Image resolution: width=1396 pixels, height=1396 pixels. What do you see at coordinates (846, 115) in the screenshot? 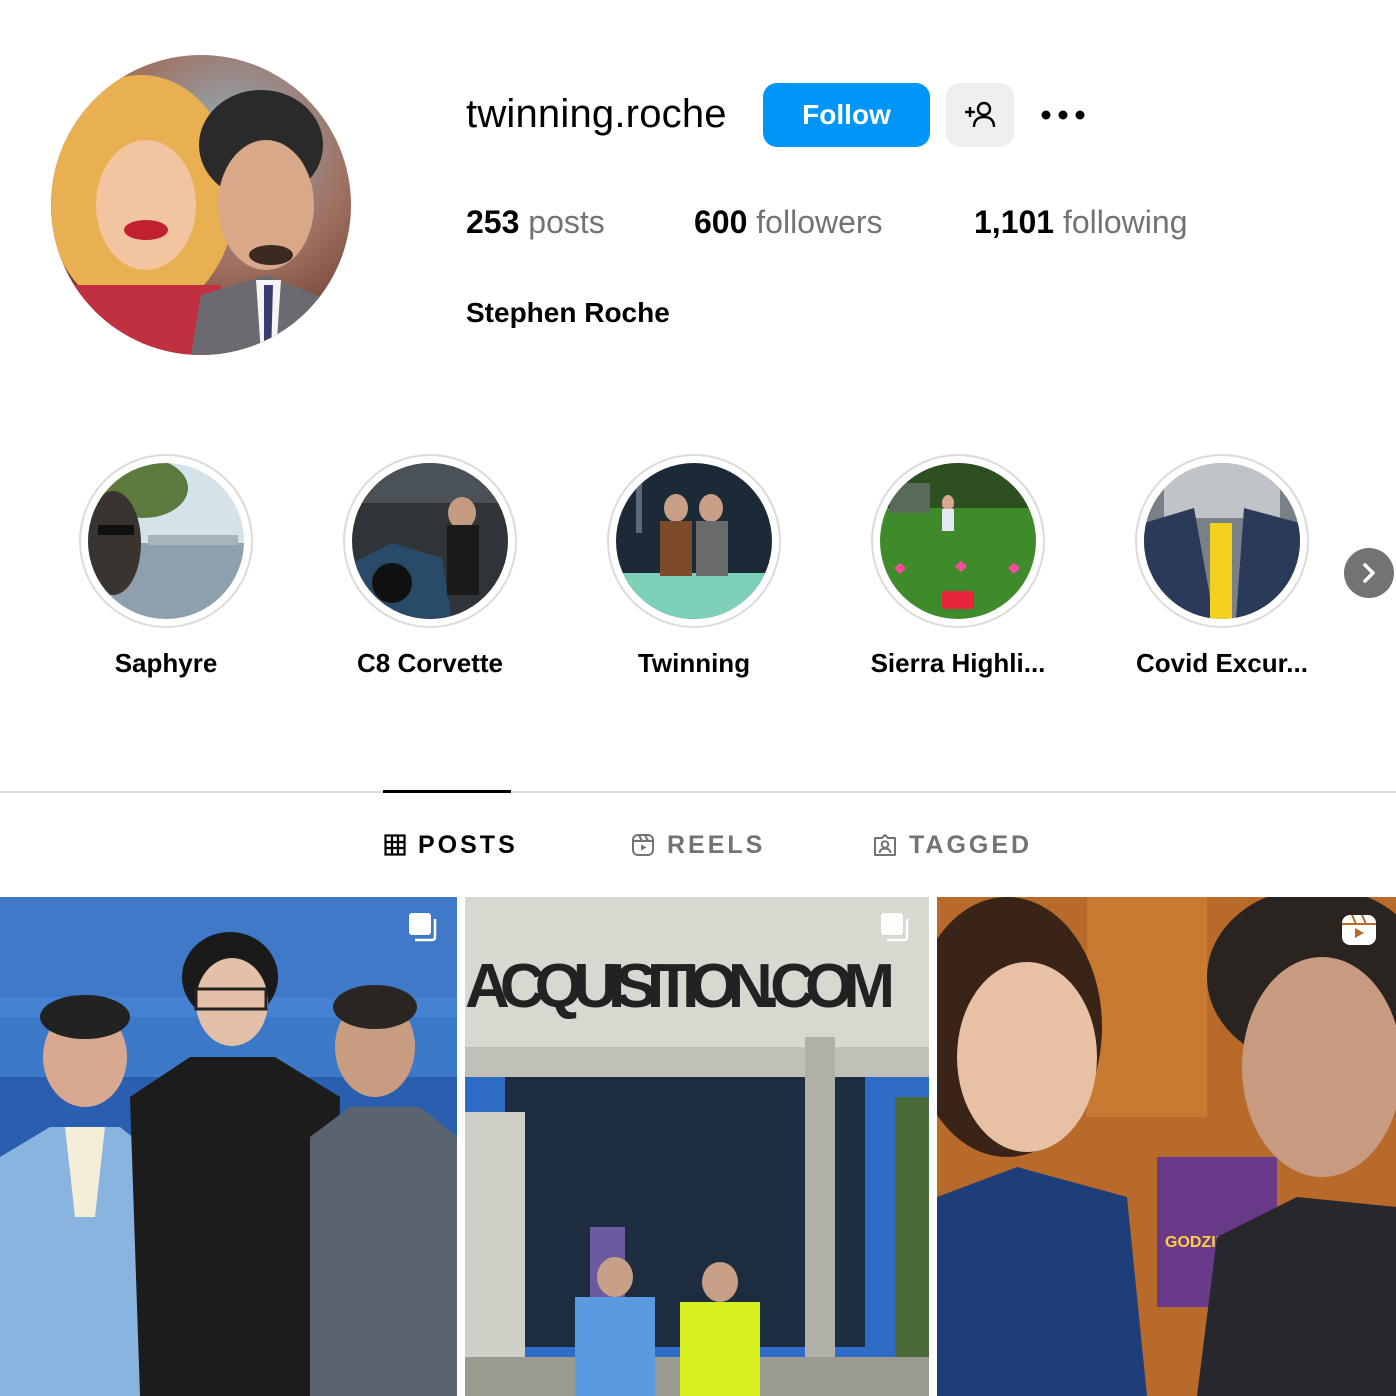
I see `follow-button: Follow` at bounding box center [846, 115].